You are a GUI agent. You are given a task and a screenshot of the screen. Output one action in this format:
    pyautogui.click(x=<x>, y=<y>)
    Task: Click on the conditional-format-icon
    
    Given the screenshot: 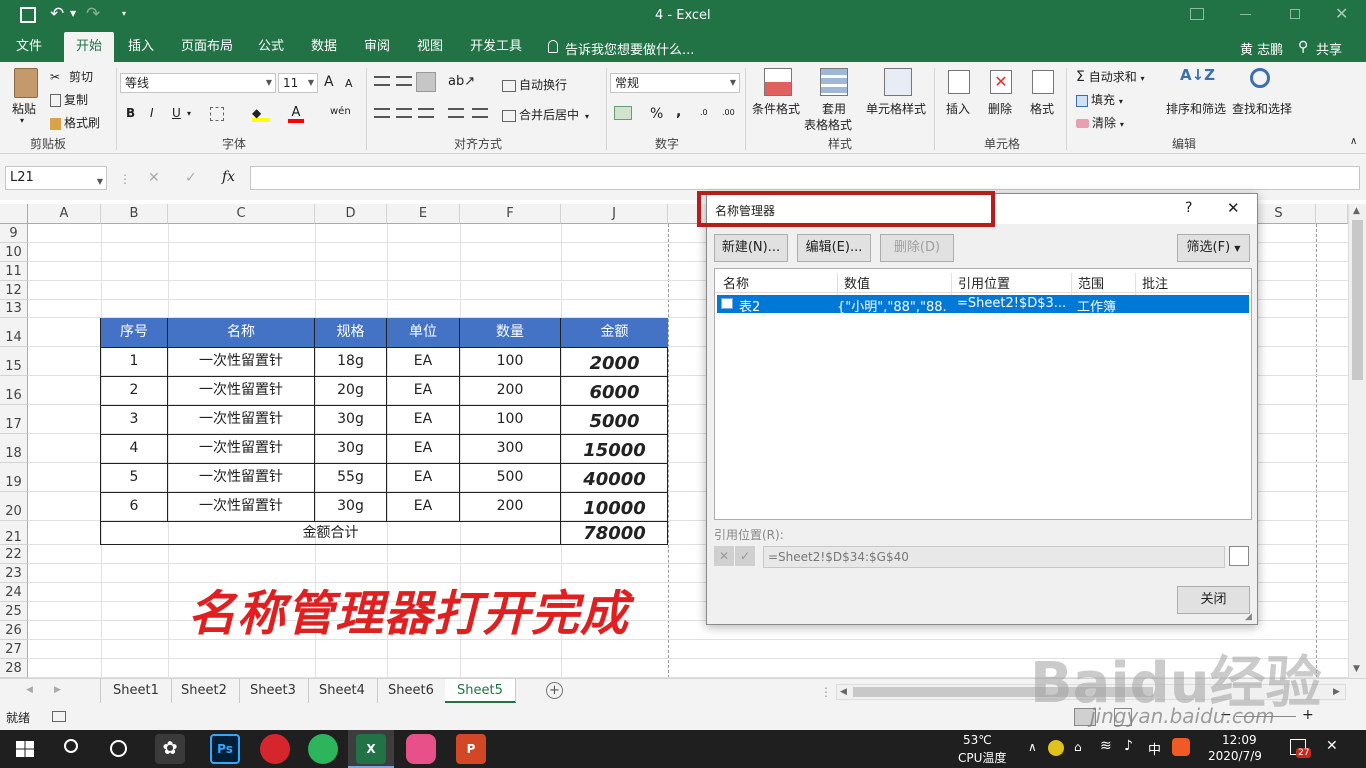 What is the action you would take?
    pyautogui.click(x=778, y=82)
    